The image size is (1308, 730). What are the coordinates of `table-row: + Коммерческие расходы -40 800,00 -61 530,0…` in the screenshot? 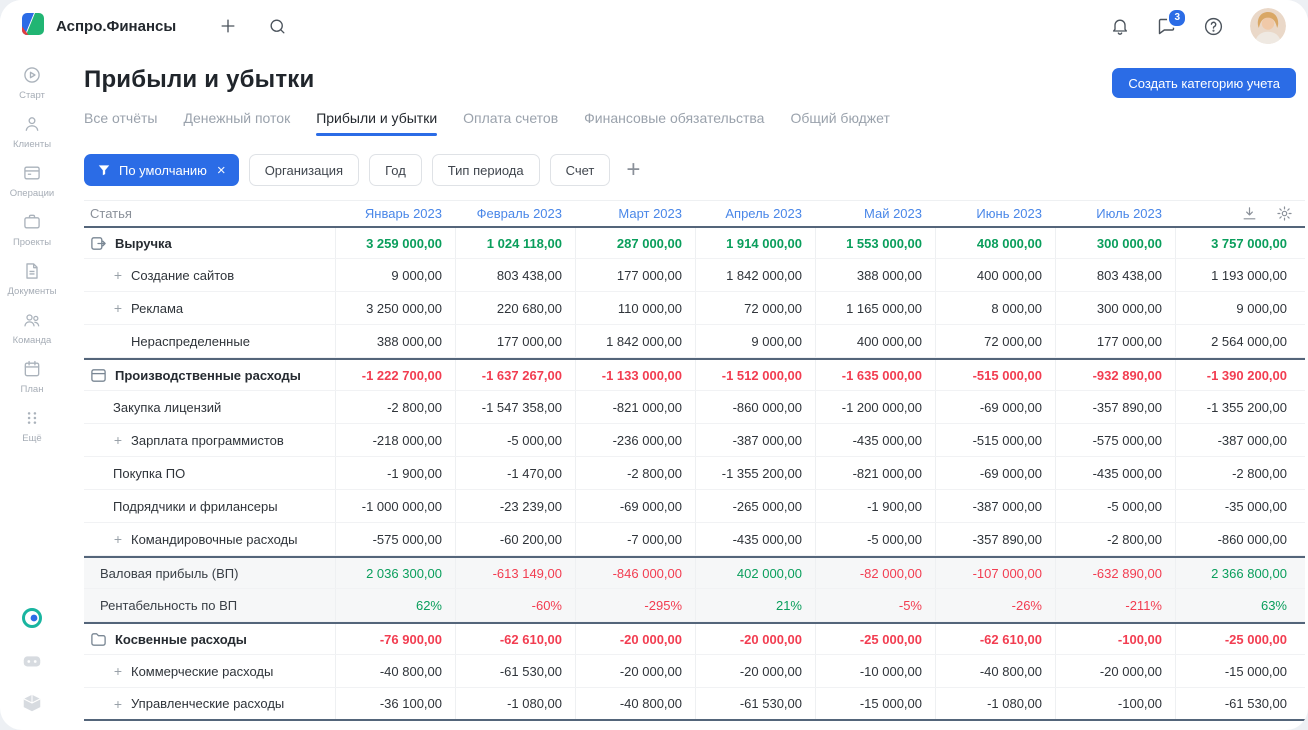 It's located at (694, 671).